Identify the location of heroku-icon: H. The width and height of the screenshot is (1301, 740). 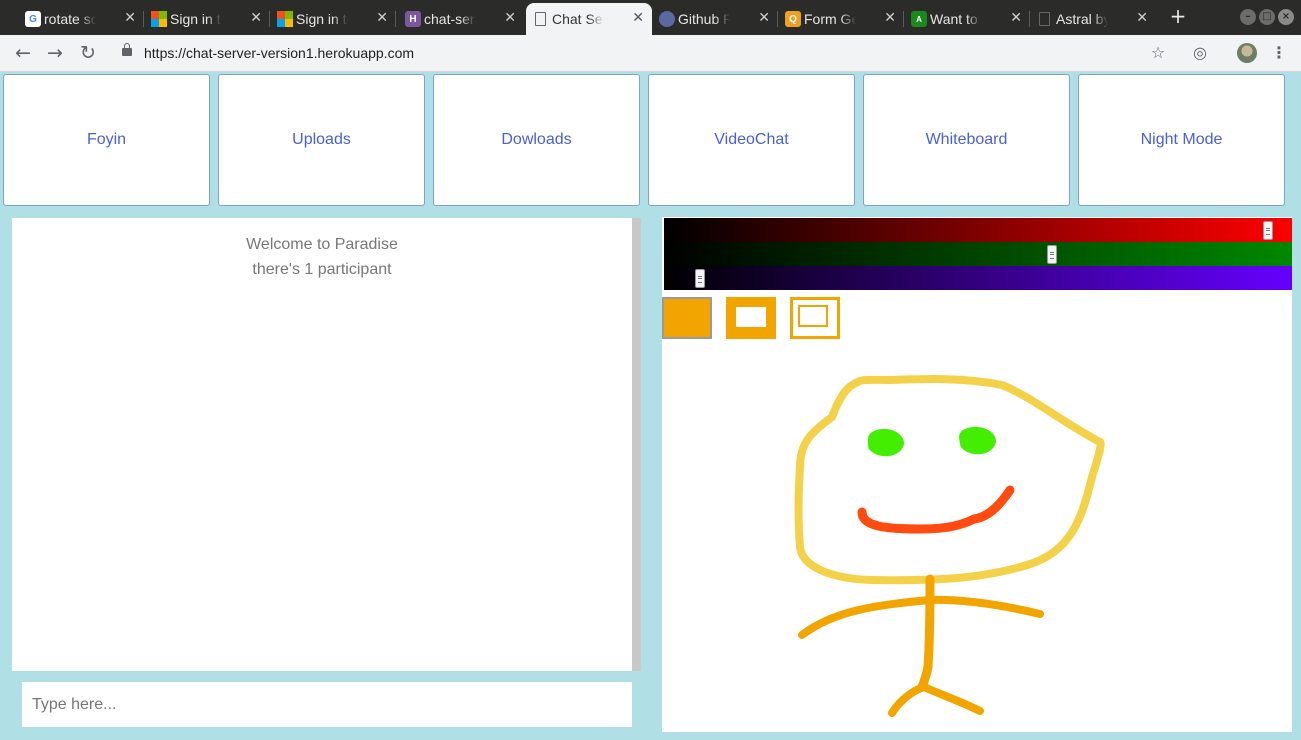
(413, 19).